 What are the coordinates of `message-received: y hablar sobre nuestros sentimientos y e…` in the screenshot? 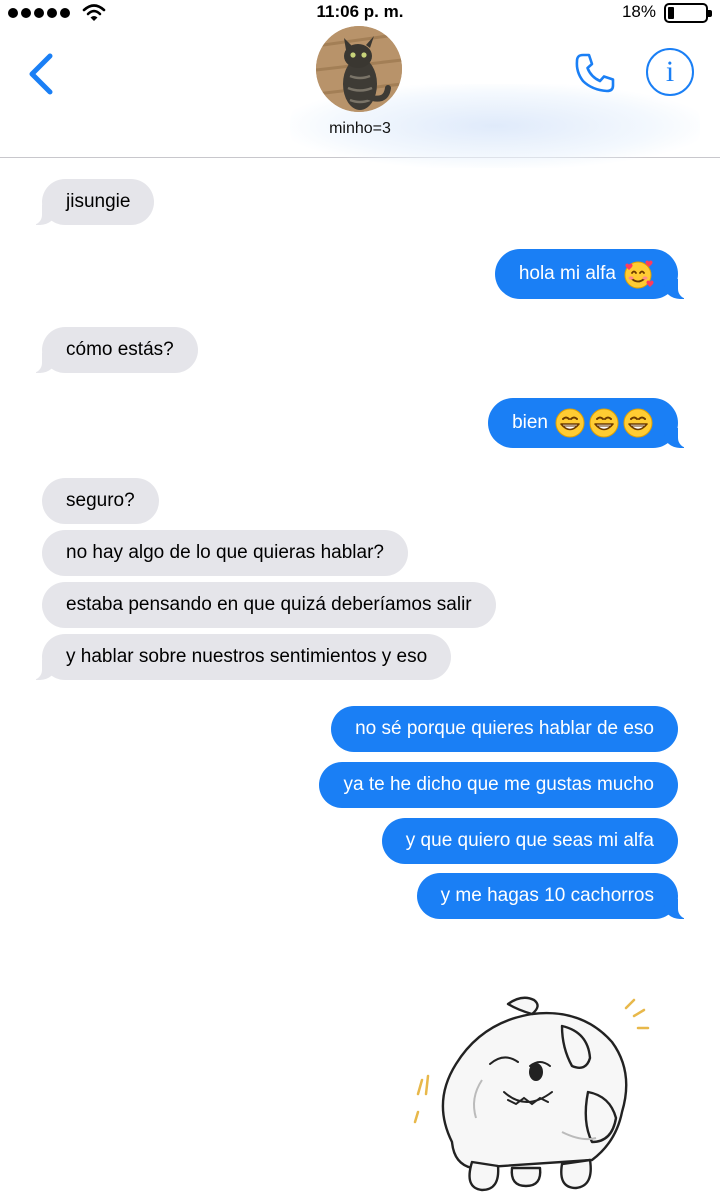 It's located at (241, 657).